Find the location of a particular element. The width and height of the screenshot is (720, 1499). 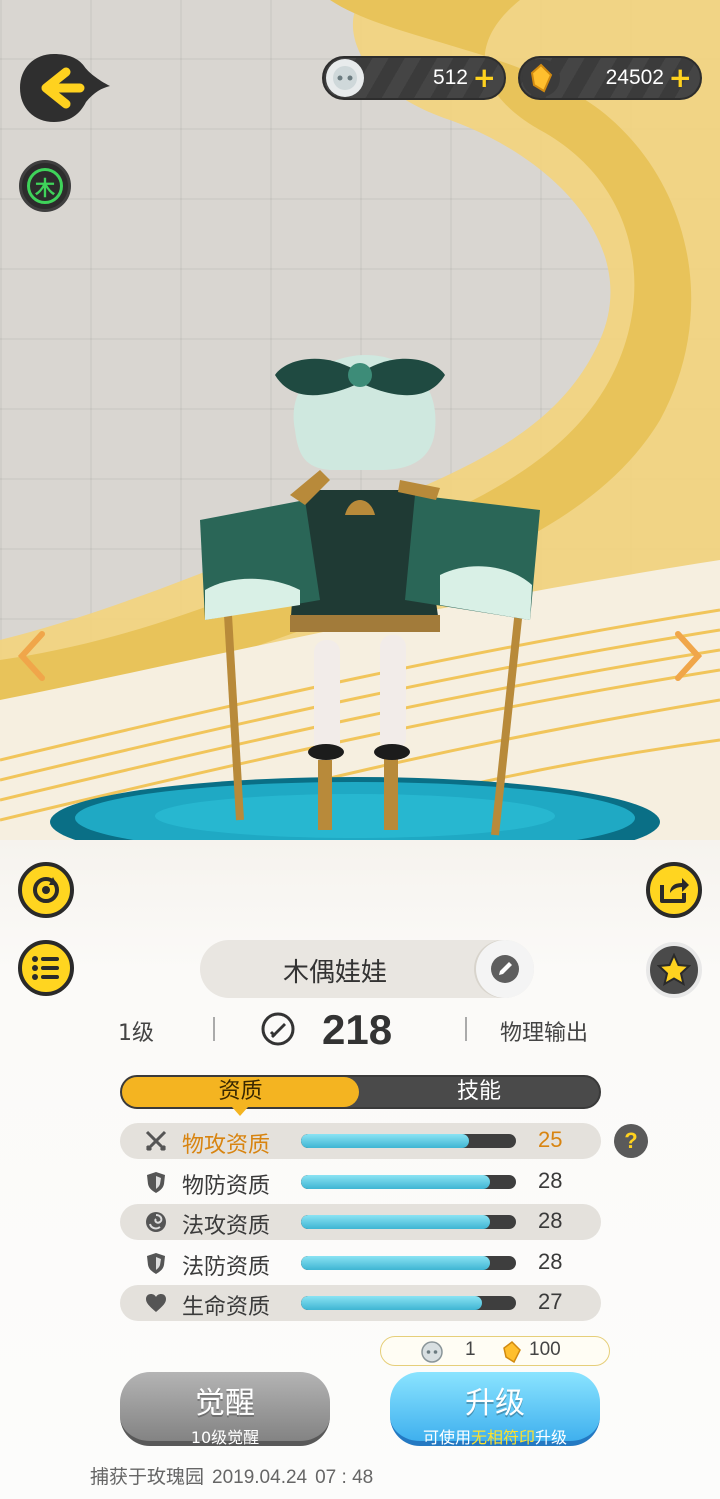

tab-aptitude: 资质 is located at coordinates (240, 1096).